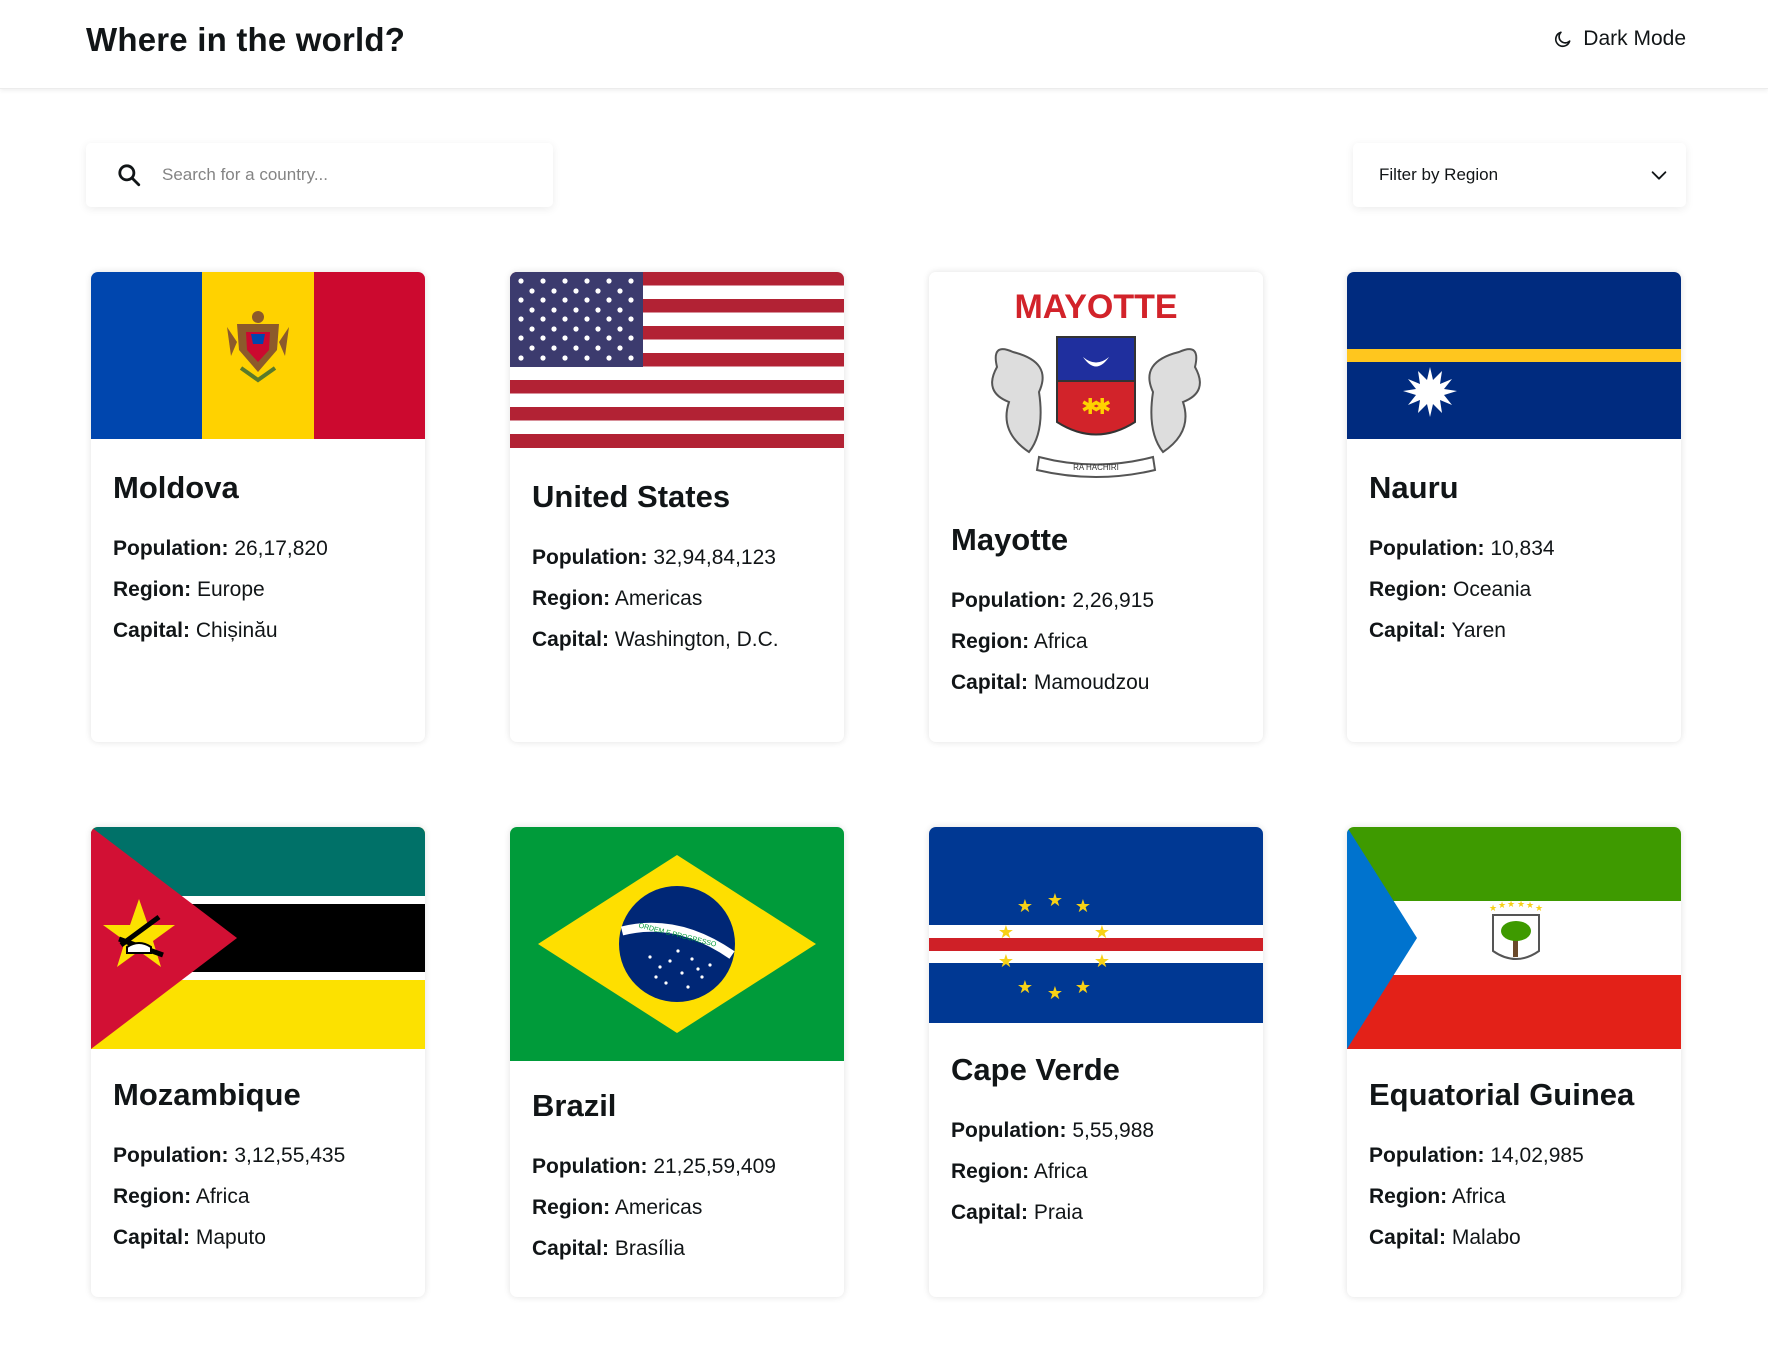 This screenshot has height=1362, width=1768. I want to click on country-name: Equatorial Guinea, so click(1502, 1094).